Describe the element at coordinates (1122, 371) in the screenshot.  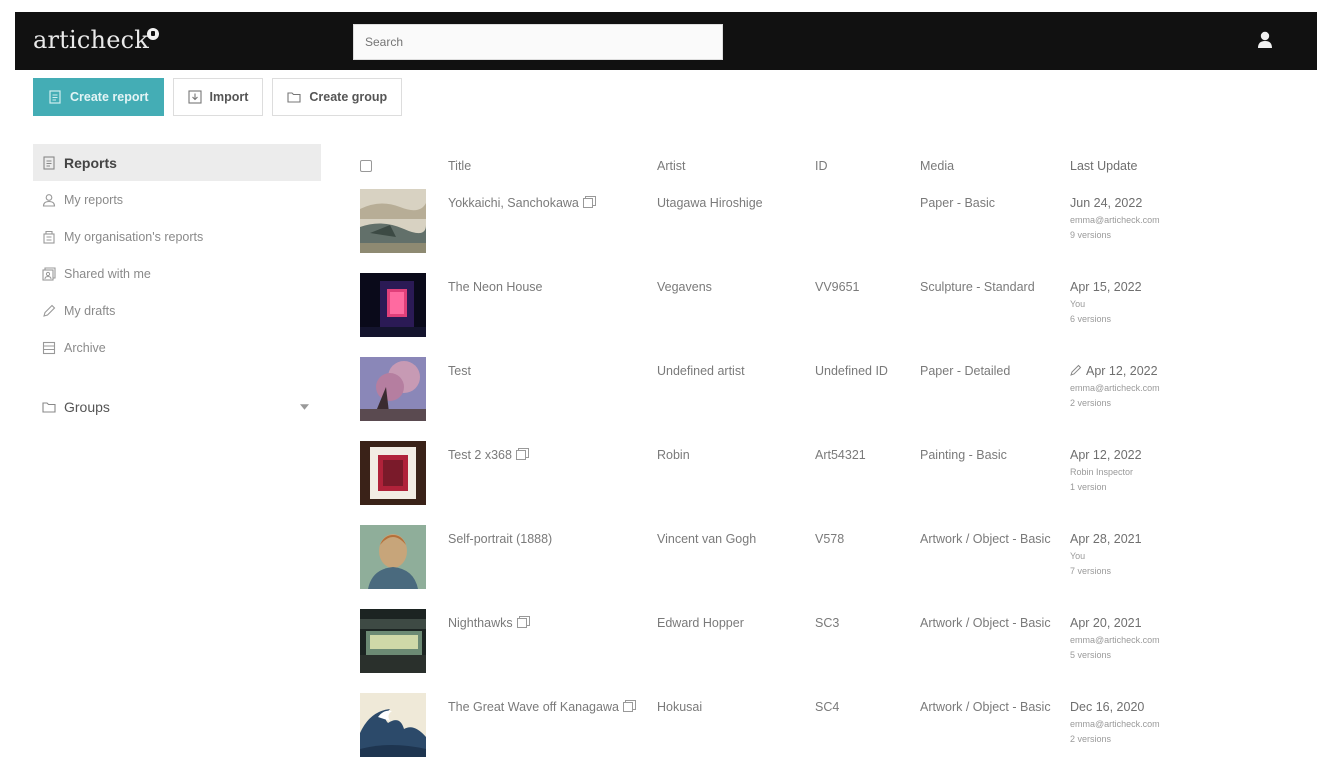
I see `last-update-date: Apr 12, 2022` at that location.